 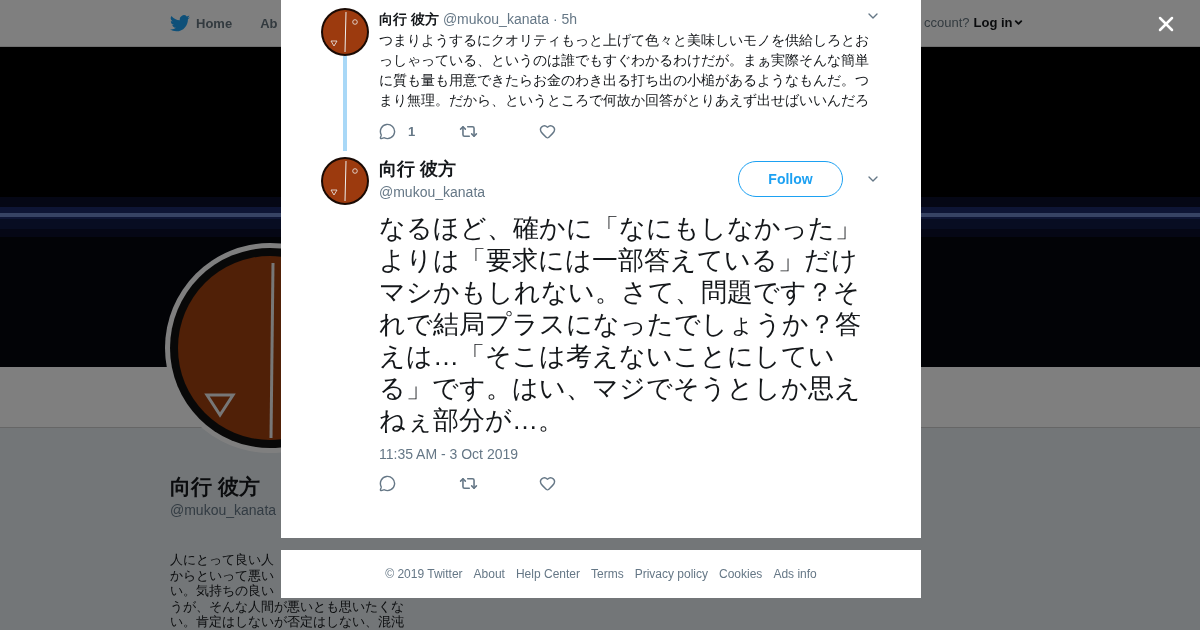 I want to click on bio-line: 人にとって良い人, so click(x=222, y=560).